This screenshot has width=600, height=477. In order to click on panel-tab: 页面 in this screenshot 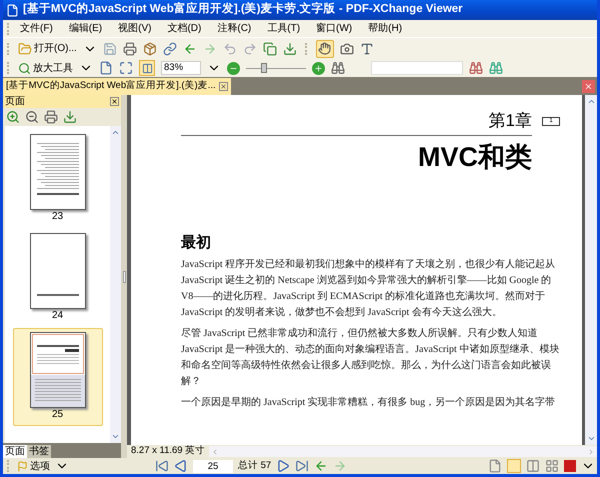, I will do `click(15, 451)`.